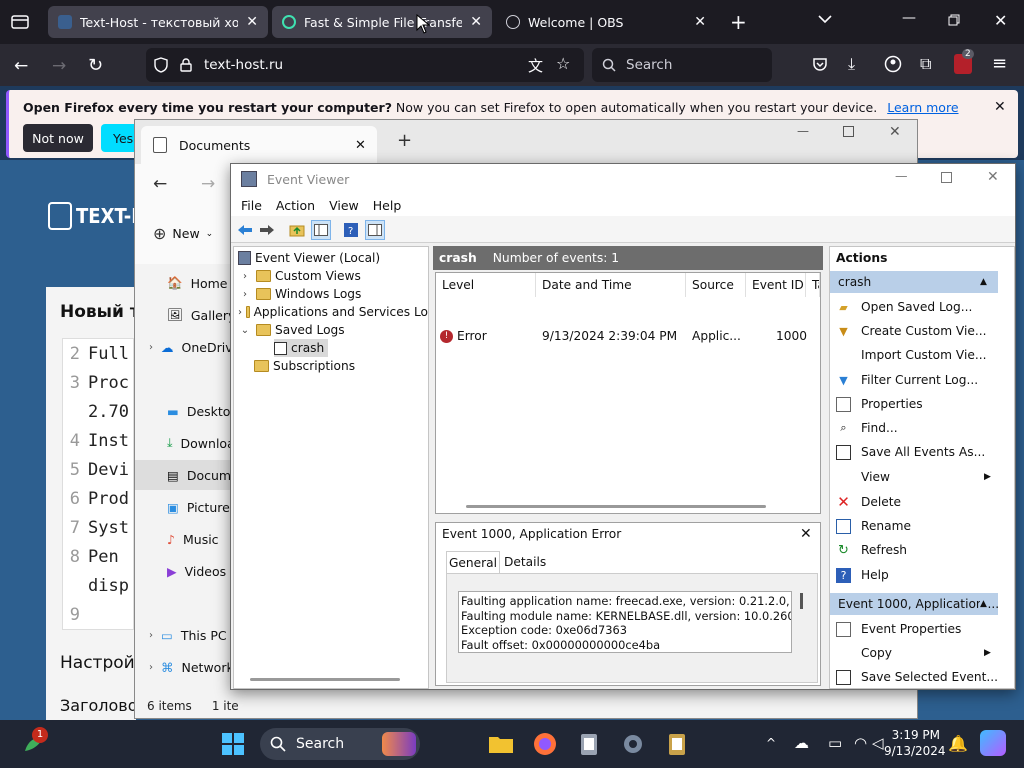  What do you see at coordinates (993, 743) in the screenshot?
I see `copilot-icon` at bounding box center [993, 743].